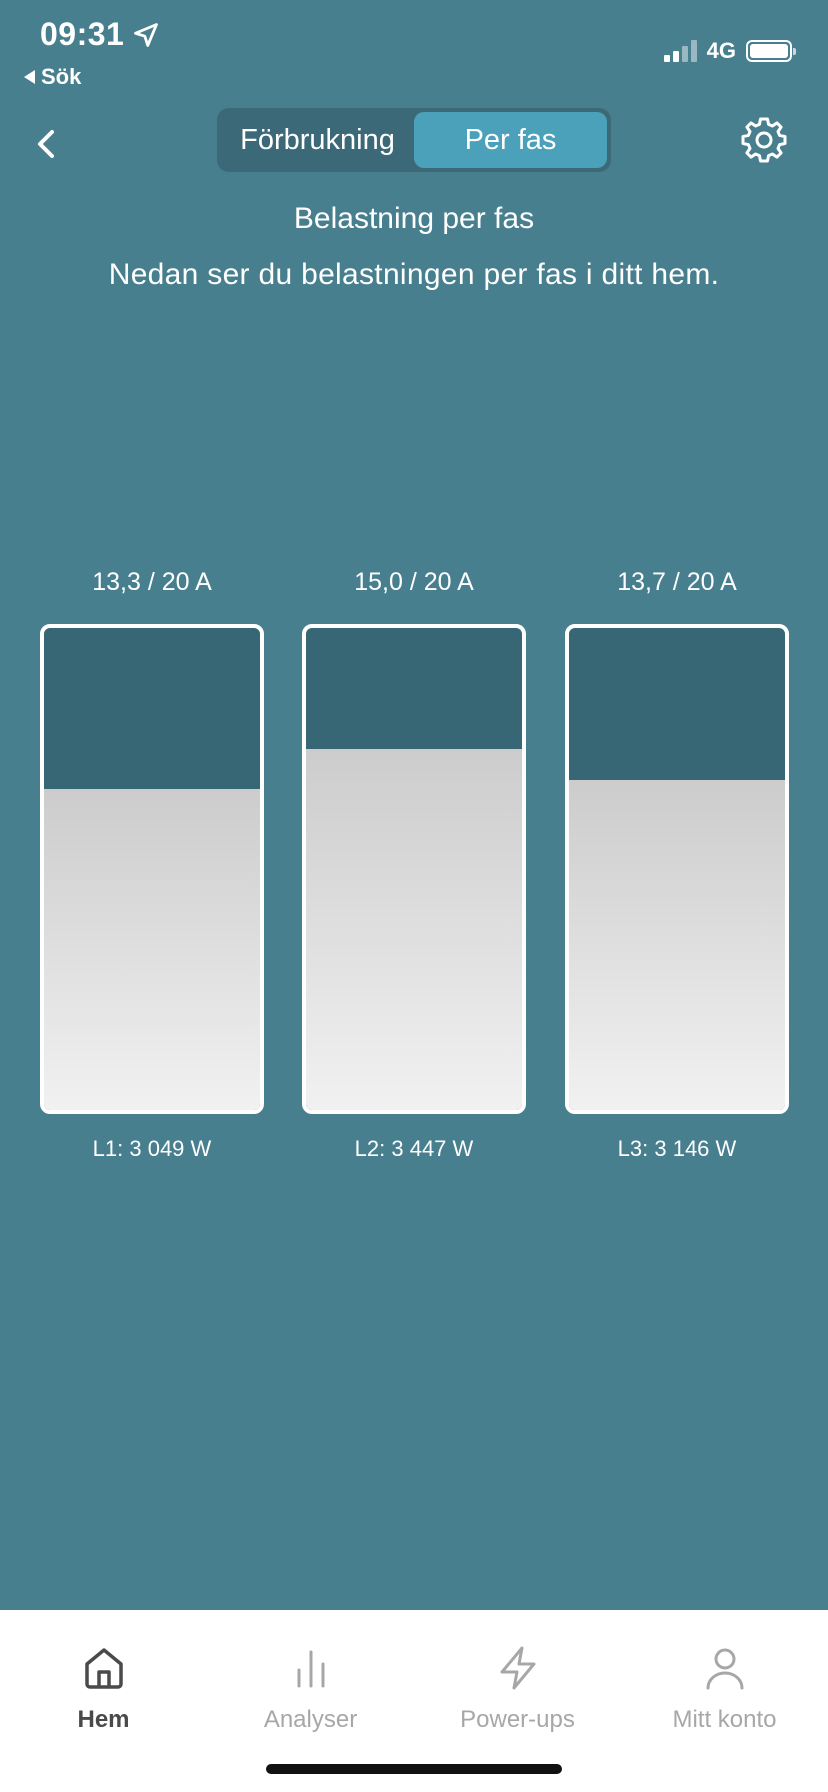 The width and height of the screenshot is (828, 1792). I want to click on tab-label: Power-ups, so click(517, 1719).